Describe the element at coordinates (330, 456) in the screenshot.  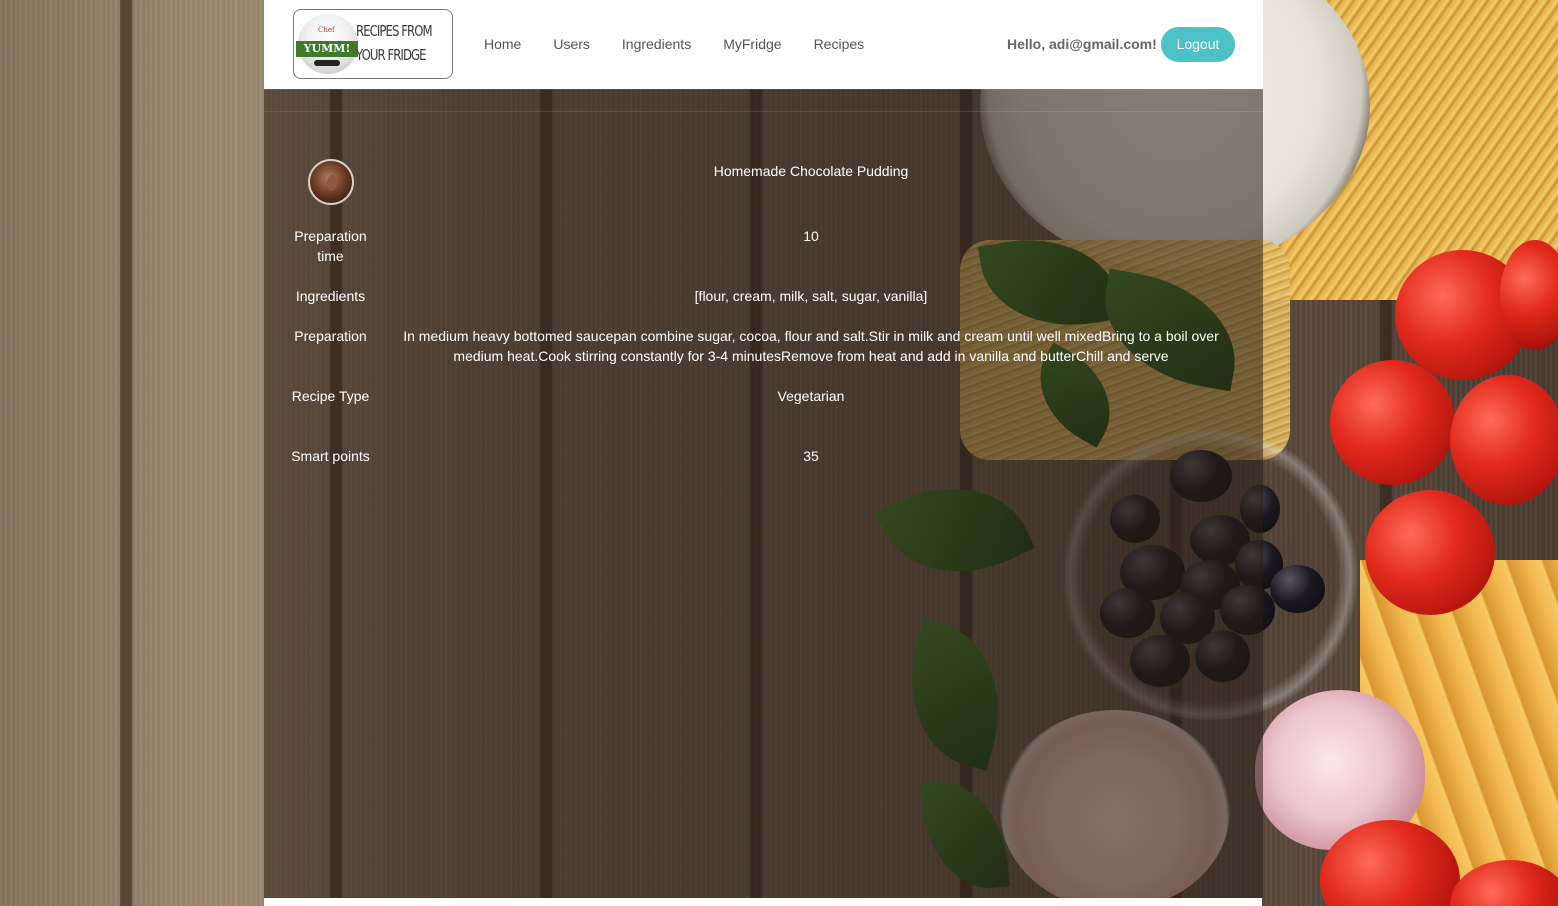
I see `smart-points-label: Smart points` at that location.